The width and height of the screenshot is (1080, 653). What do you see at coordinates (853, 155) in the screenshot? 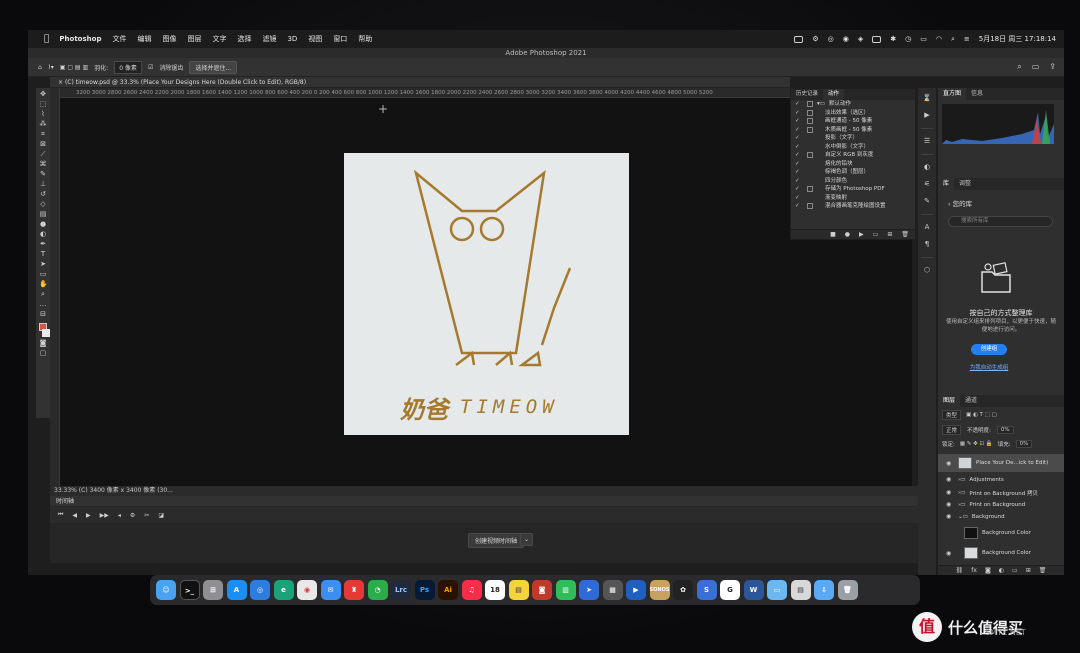
I see `list-item: ✓ 自定义 RGB 到灰度` at bounding box center [853, 155].